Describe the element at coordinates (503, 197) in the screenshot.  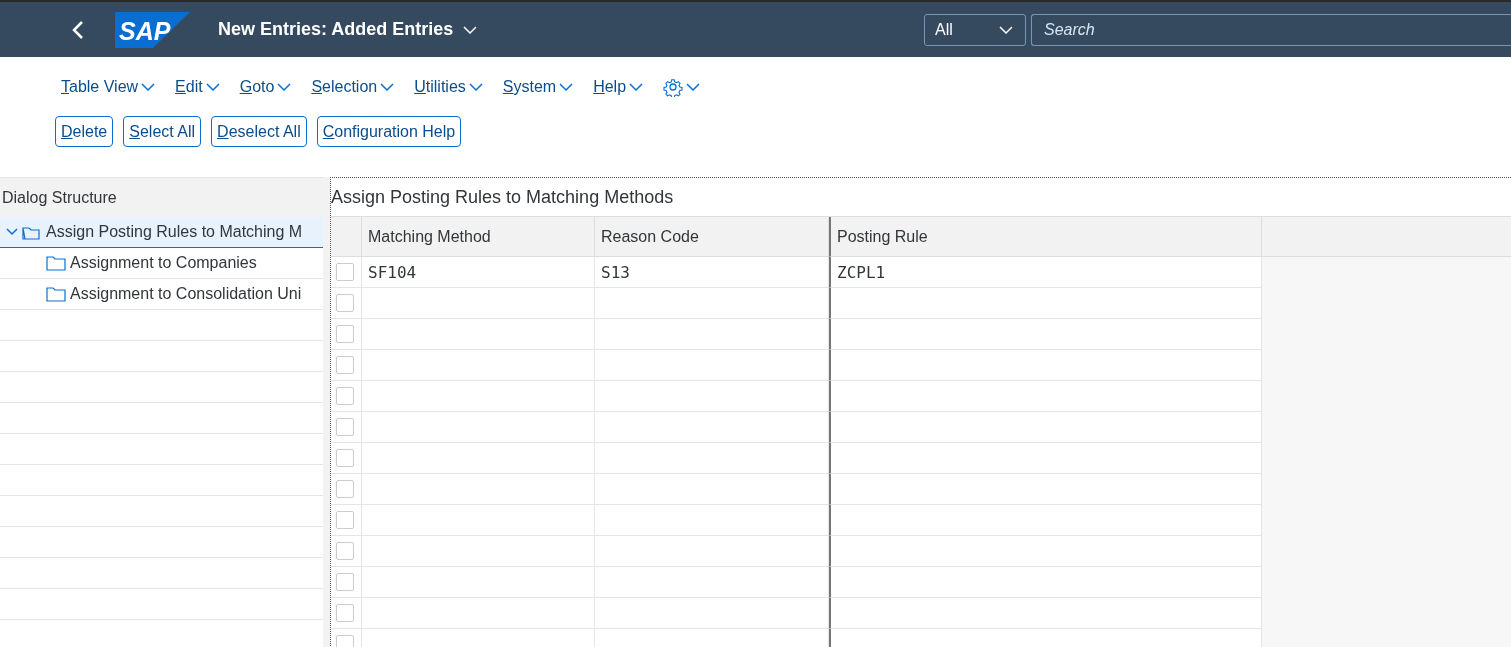
I see `table-title: Assign Posting Rules to Matching Methods` at that location.